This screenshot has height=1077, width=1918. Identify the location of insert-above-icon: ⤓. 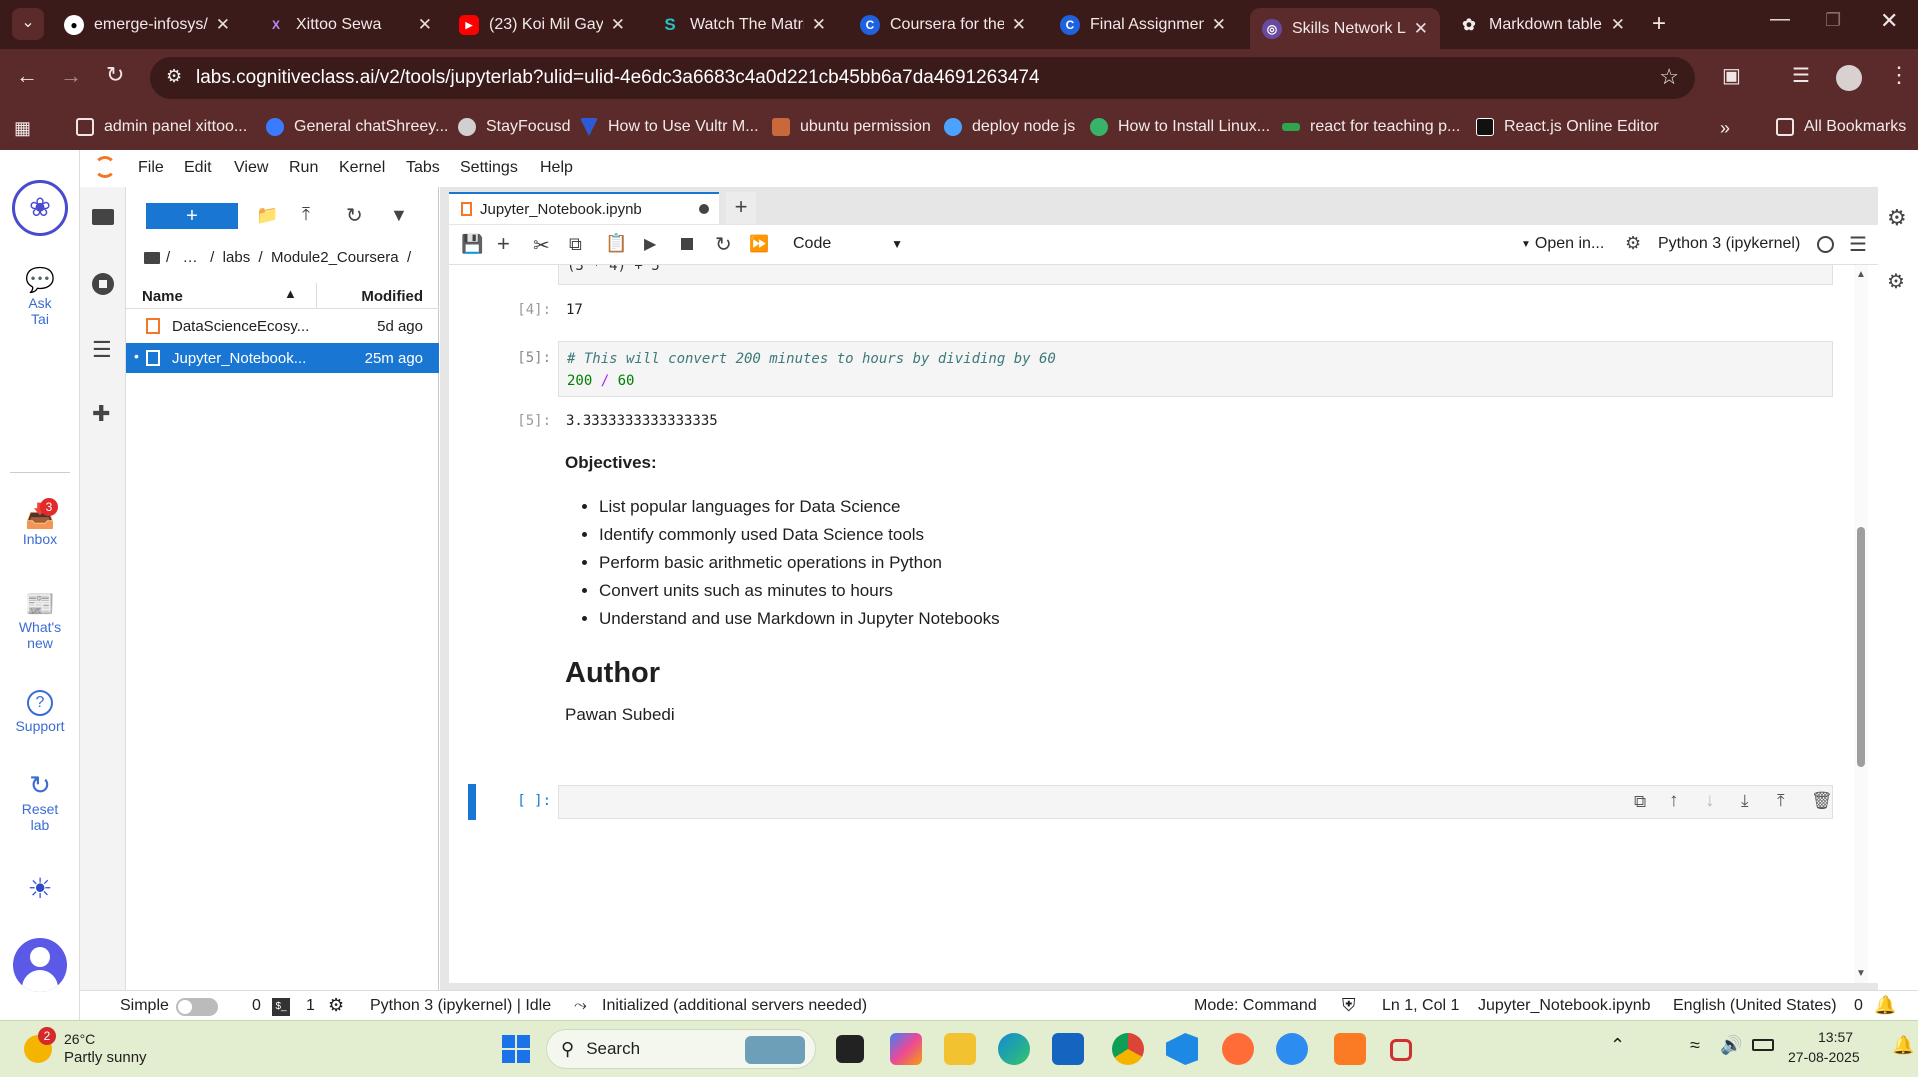
(1745, 801).